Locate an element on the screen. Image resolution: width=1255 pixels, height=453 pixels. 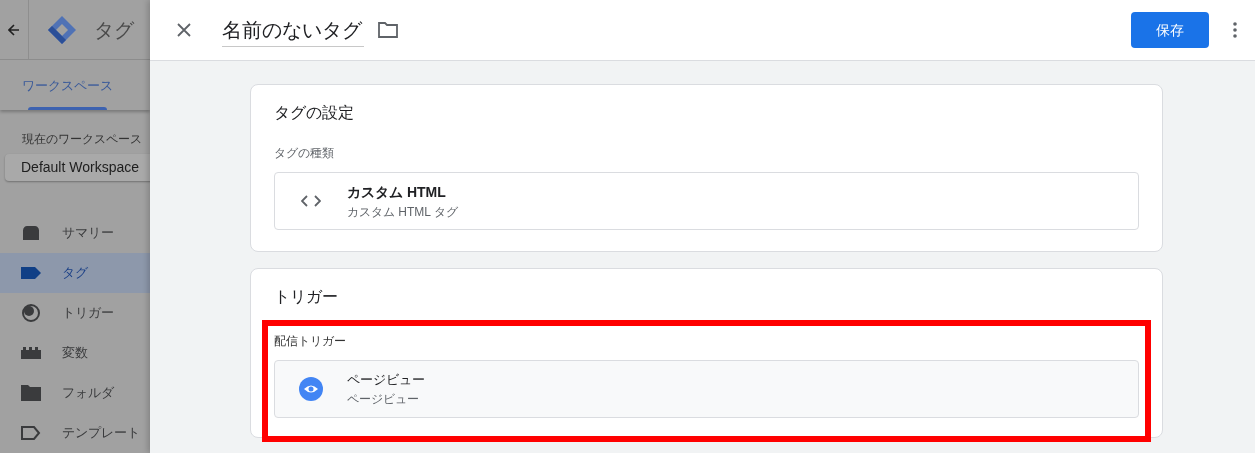
save-button: 保存 is located at coordinates (1170, 30).